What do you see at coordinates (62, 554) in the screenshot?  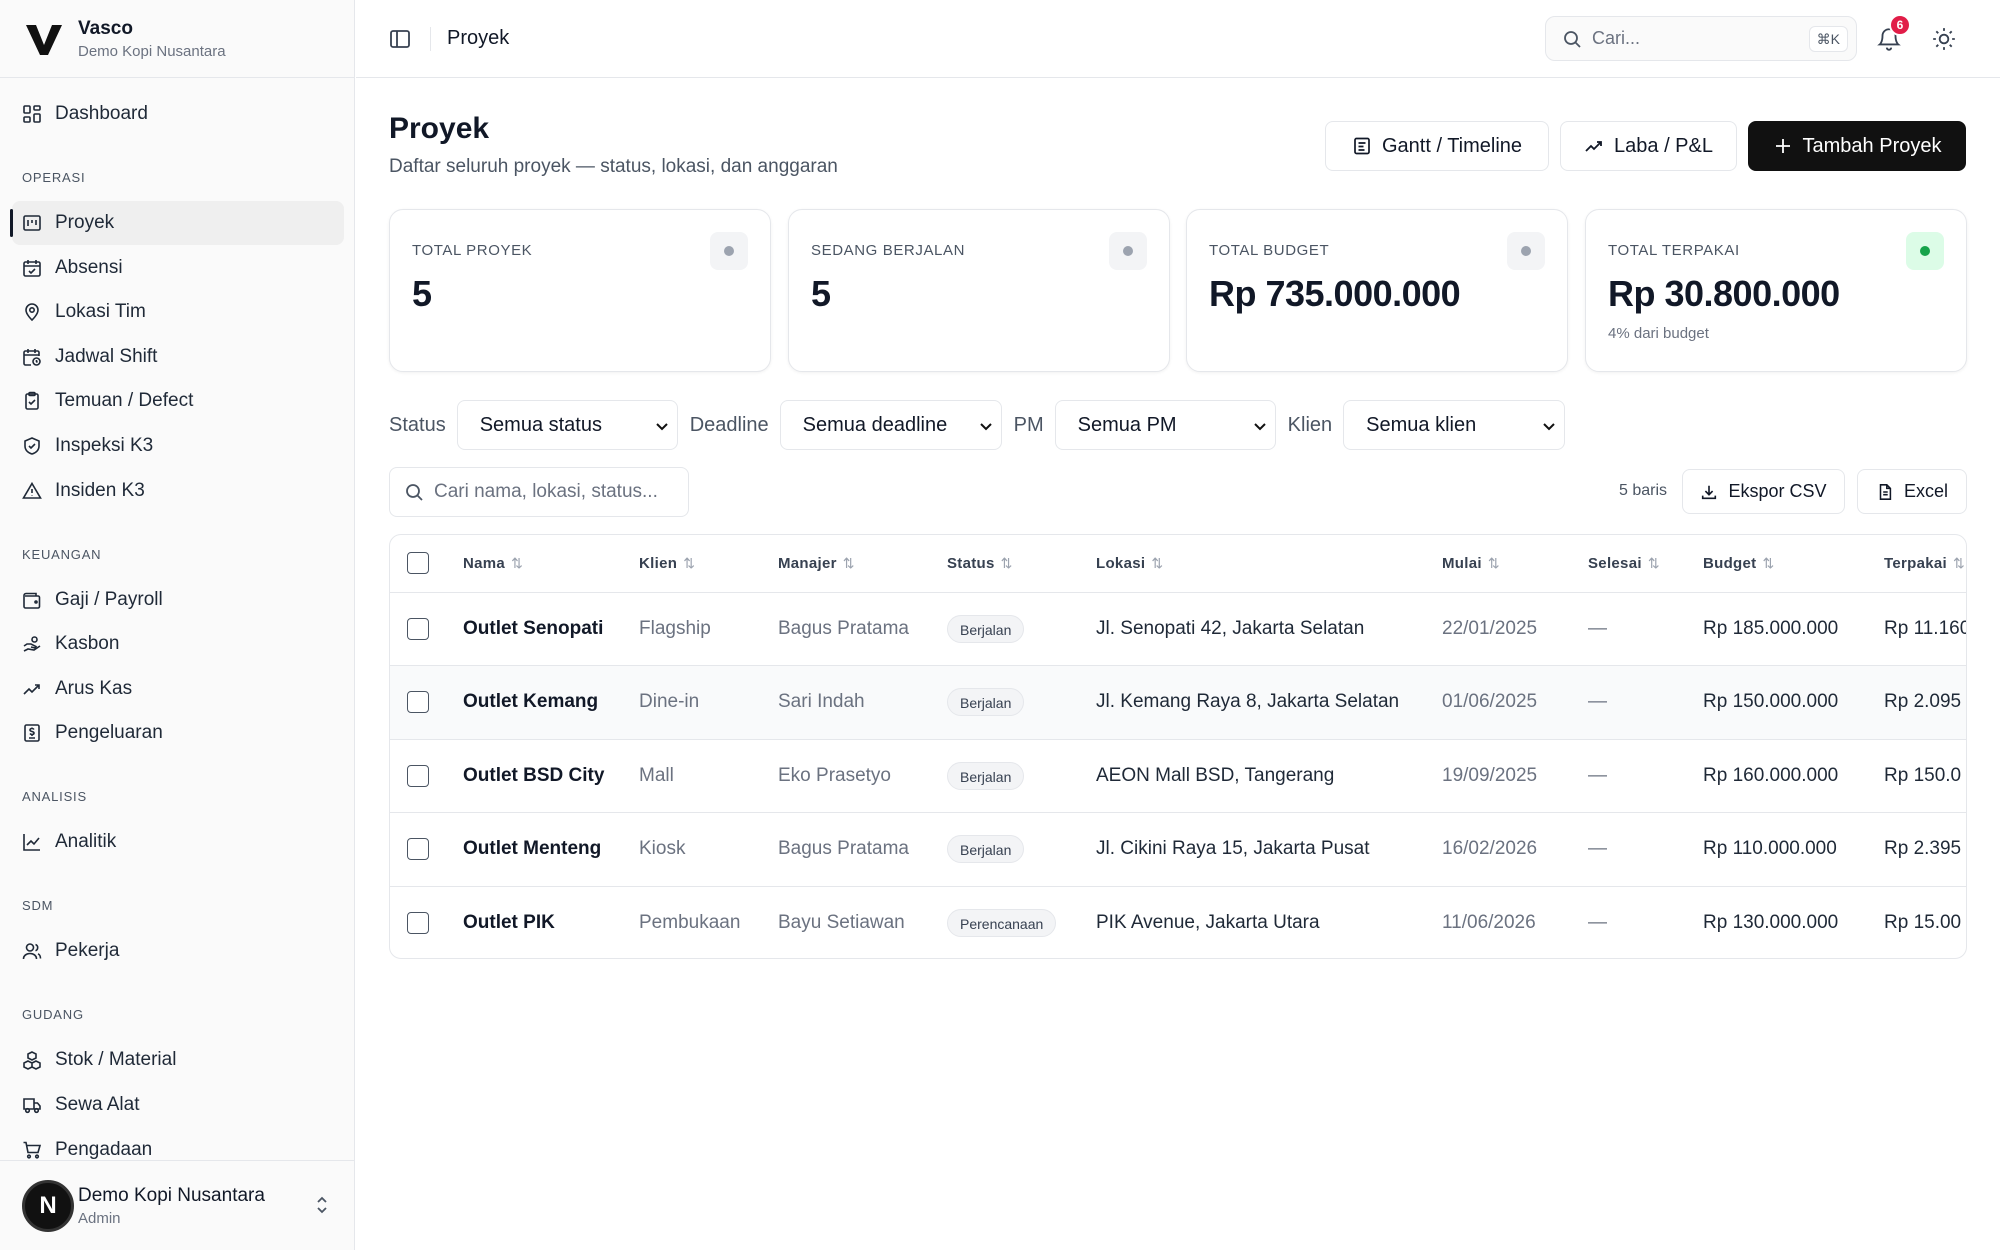 I see `section-title-keuangan: KEUANGAN` at bounding box center [62, 554].